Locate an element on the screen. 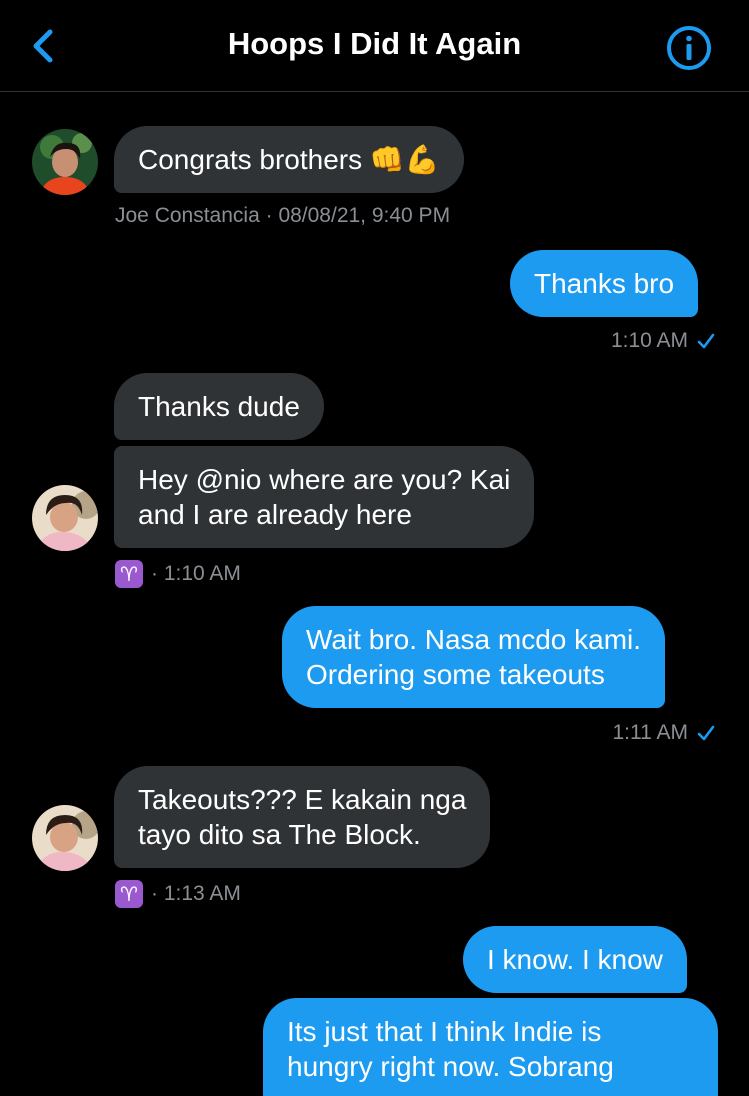 The height and width of the screenshot is (1096, 749). message-bubble: Thanks bro is located at coordinates (604, 283).